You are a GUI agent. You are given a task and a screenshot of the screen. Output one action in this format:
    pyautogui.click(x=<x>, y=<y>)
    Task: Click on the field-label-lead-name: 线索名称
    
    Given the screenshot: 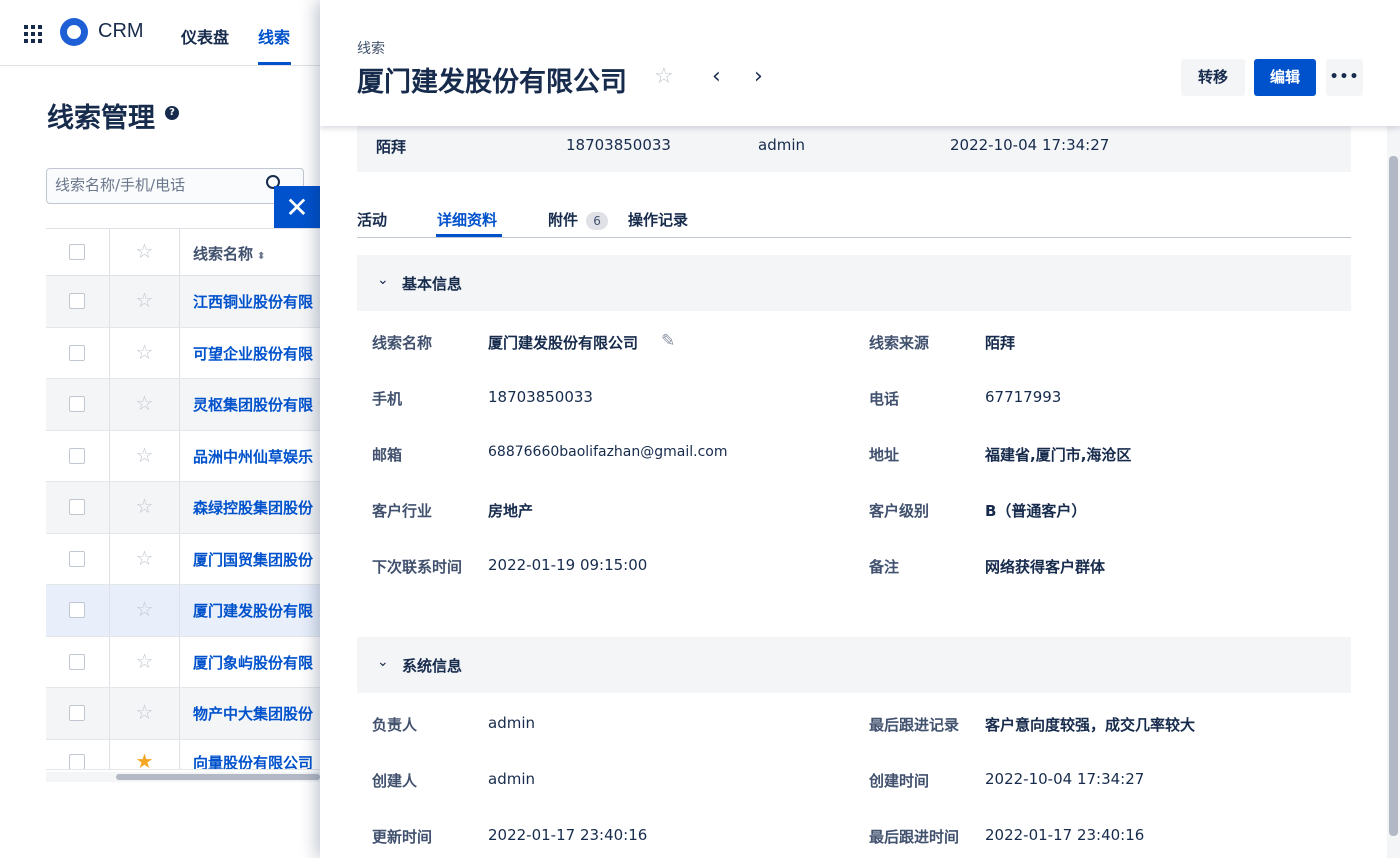 What is the action you would take?
    pyautogui.click(x=402, y=343)
    